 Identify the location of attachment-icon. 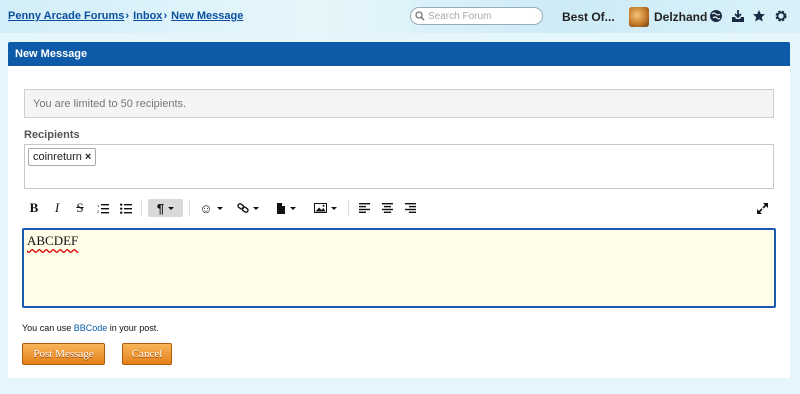
(281, 208).